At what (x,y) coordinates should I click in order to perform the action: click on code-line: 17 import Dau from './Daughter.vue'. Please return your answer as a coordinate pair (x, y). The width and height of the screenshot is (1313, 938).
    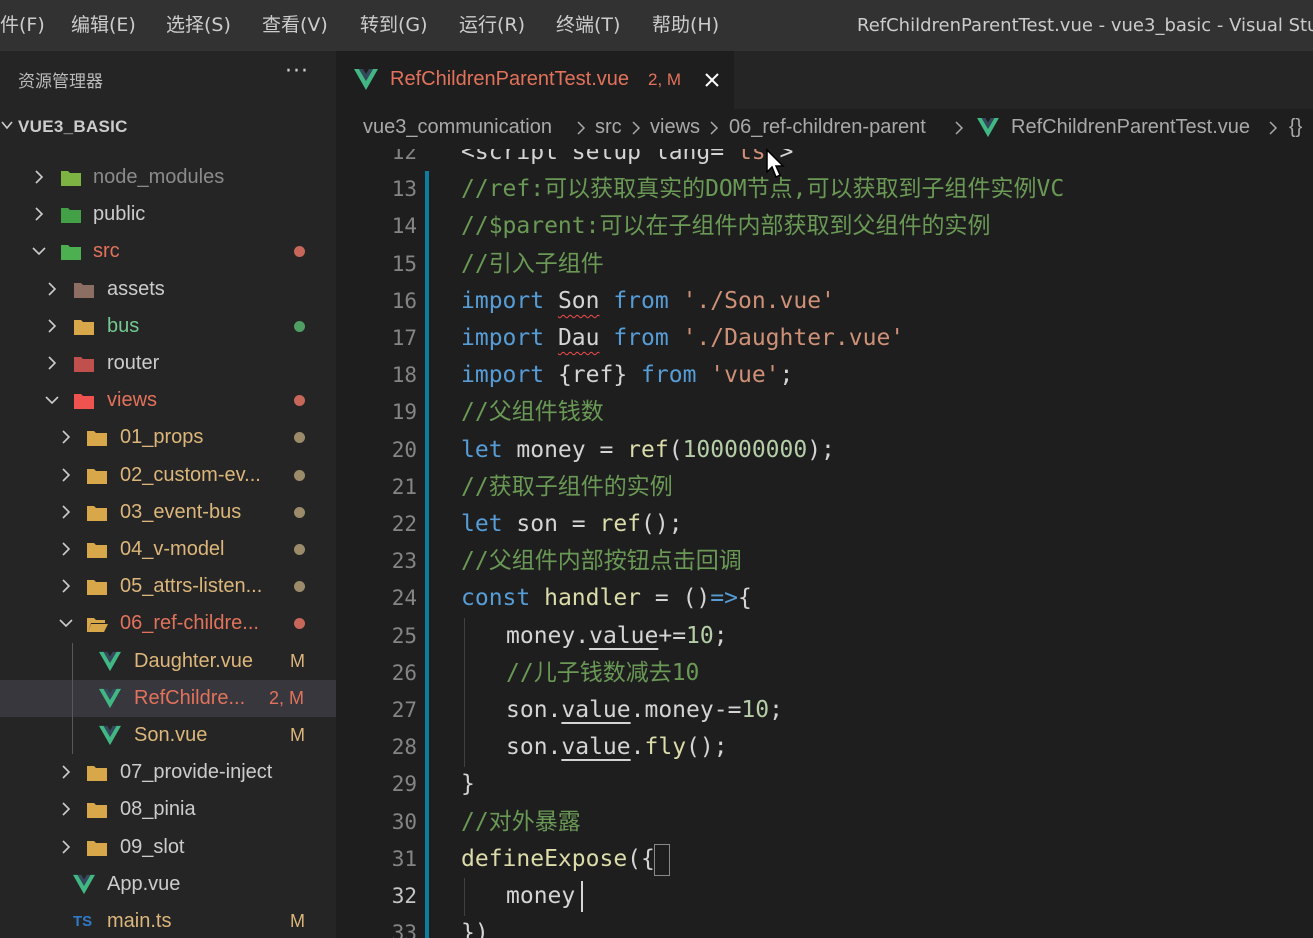
    Looking at the image, I should click on (824, 338).